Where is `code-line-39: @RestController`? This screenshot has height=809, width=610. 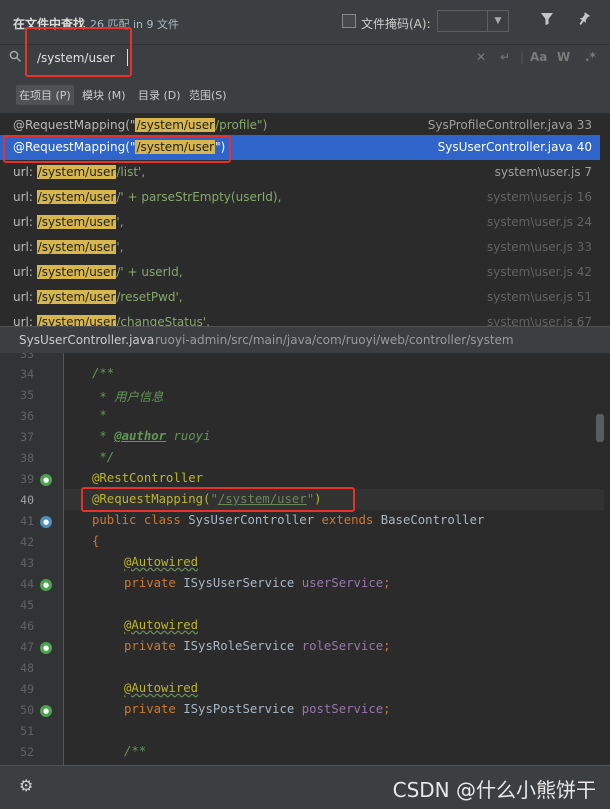
code-line-39: @RestController is located at coordinates (148, 478).